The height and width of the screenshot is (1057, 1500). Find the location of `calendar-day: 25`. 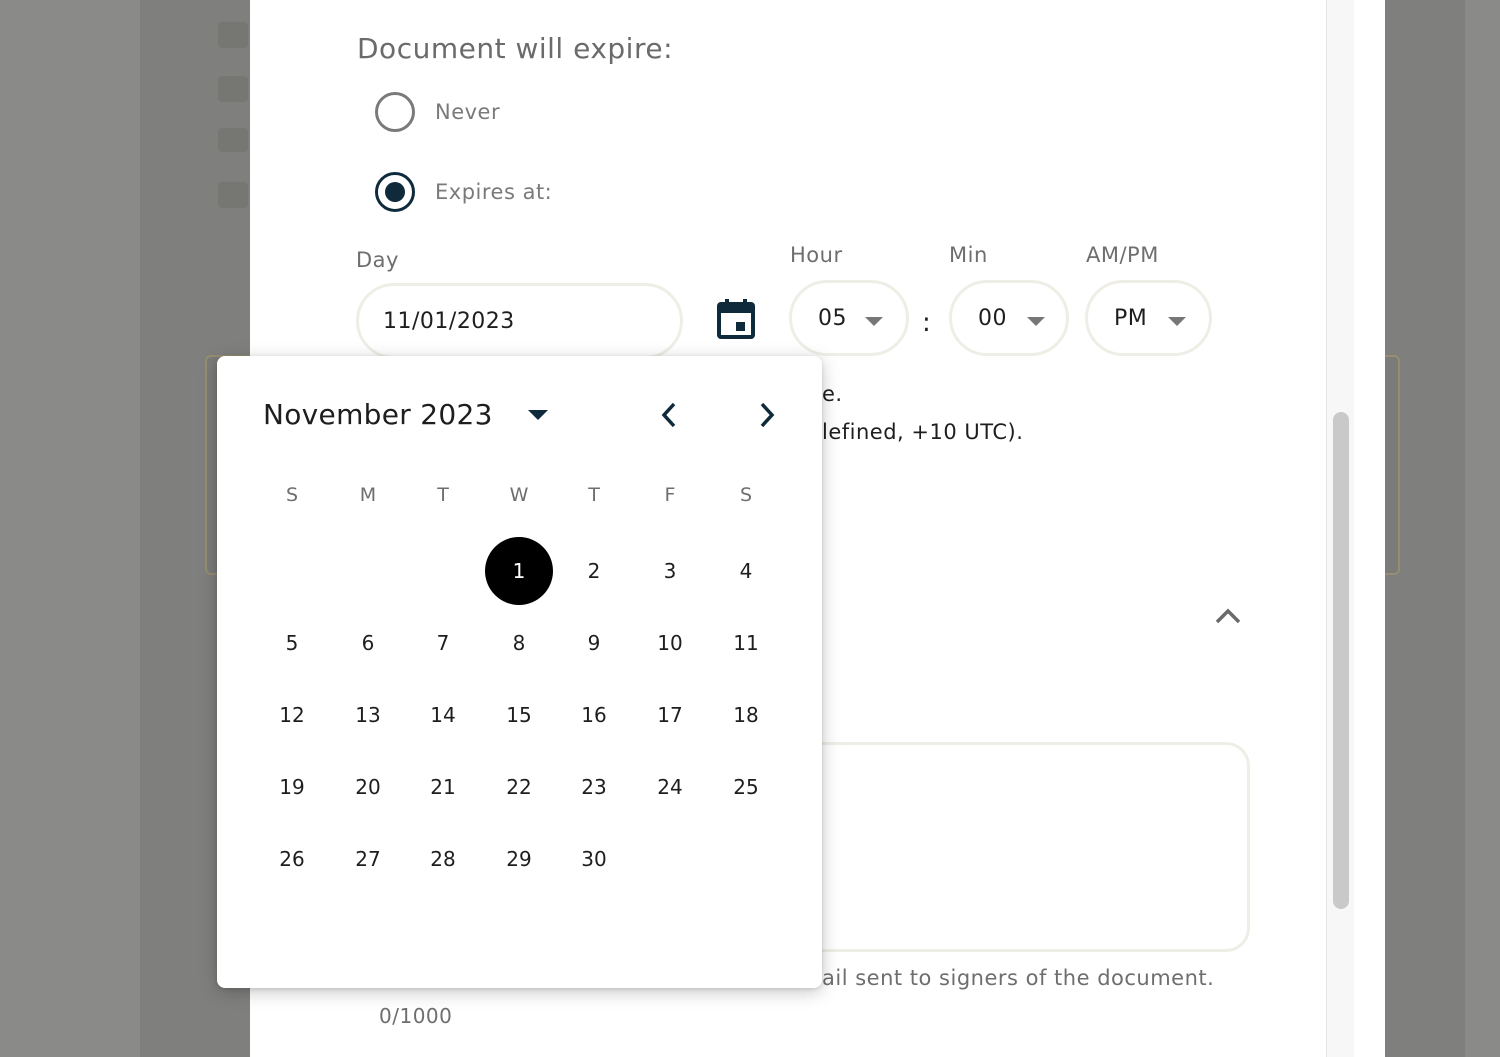

calendar-day: 25 is located at coordinates (746, 787).